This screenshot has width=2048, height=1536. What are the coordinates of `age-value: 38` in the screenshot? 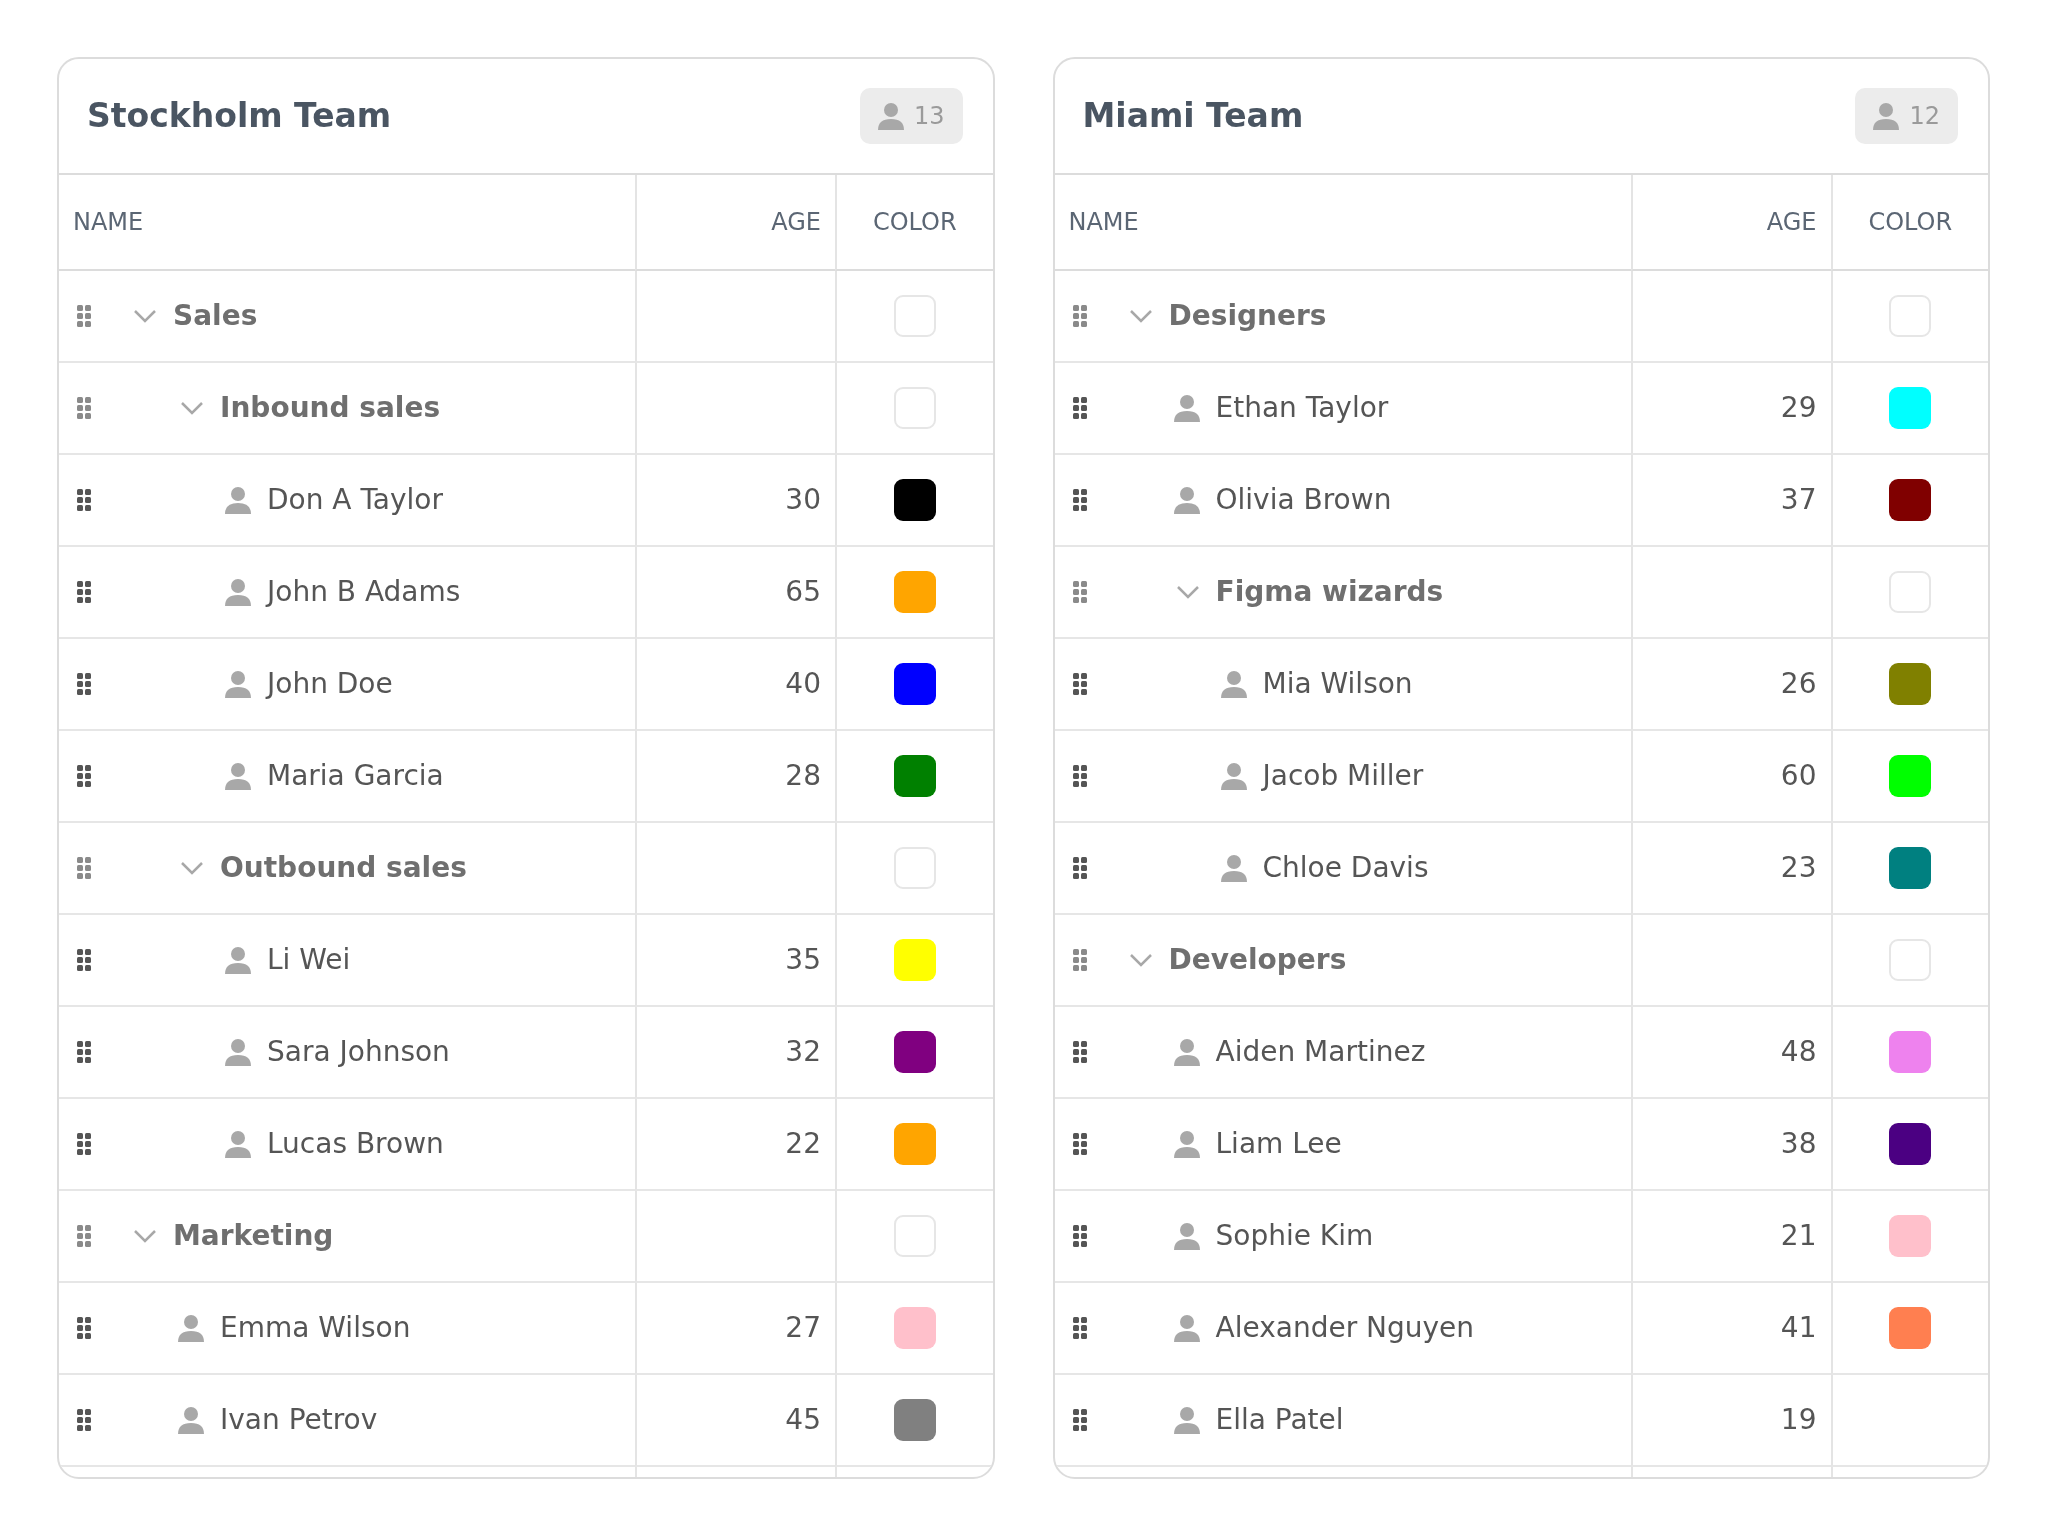 It's located at (1798, 1144).